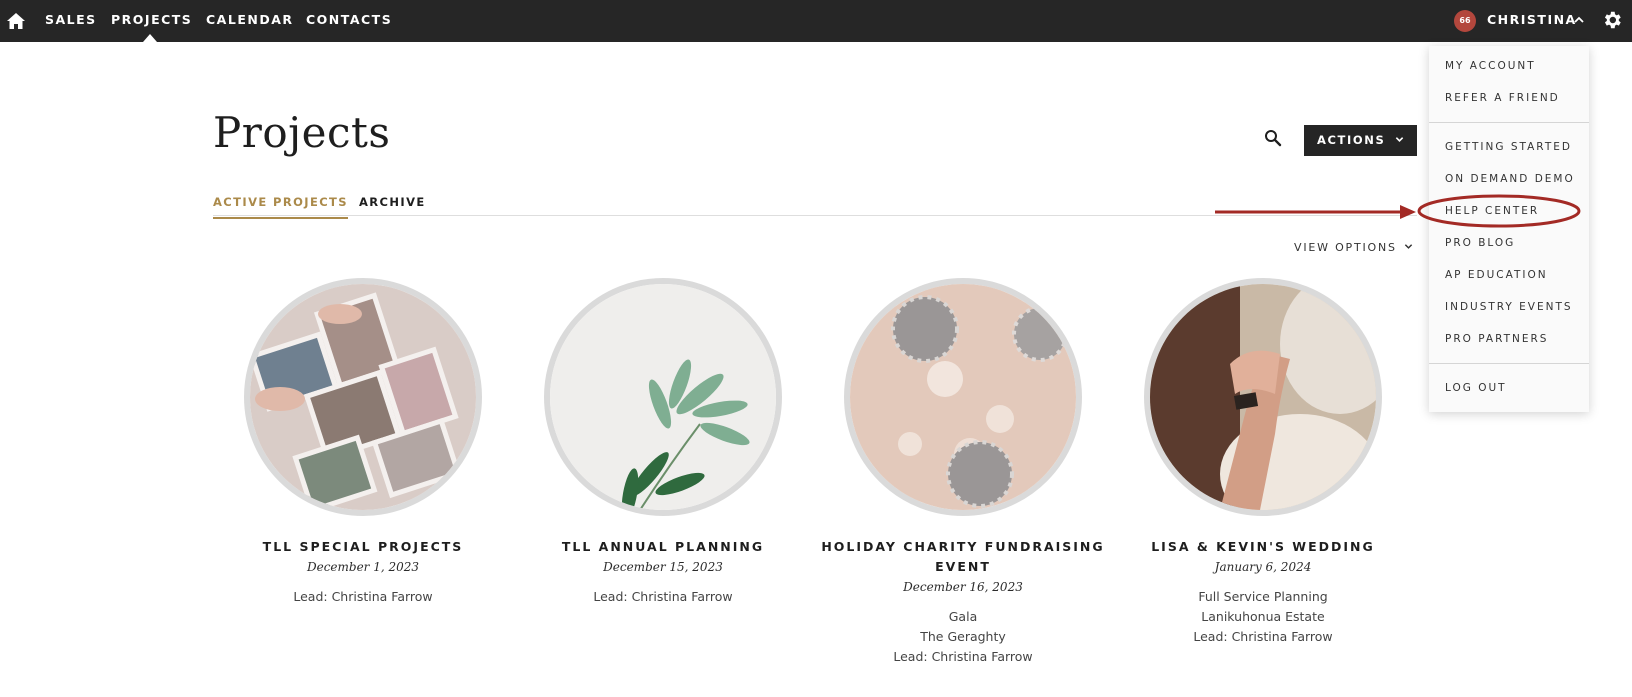 The width and height of the screenshot is (1632, 697). What do you see at coordinates (1612, 20) in the screenshot?
I see `gear-icon` at bounding box center [1612, 20].